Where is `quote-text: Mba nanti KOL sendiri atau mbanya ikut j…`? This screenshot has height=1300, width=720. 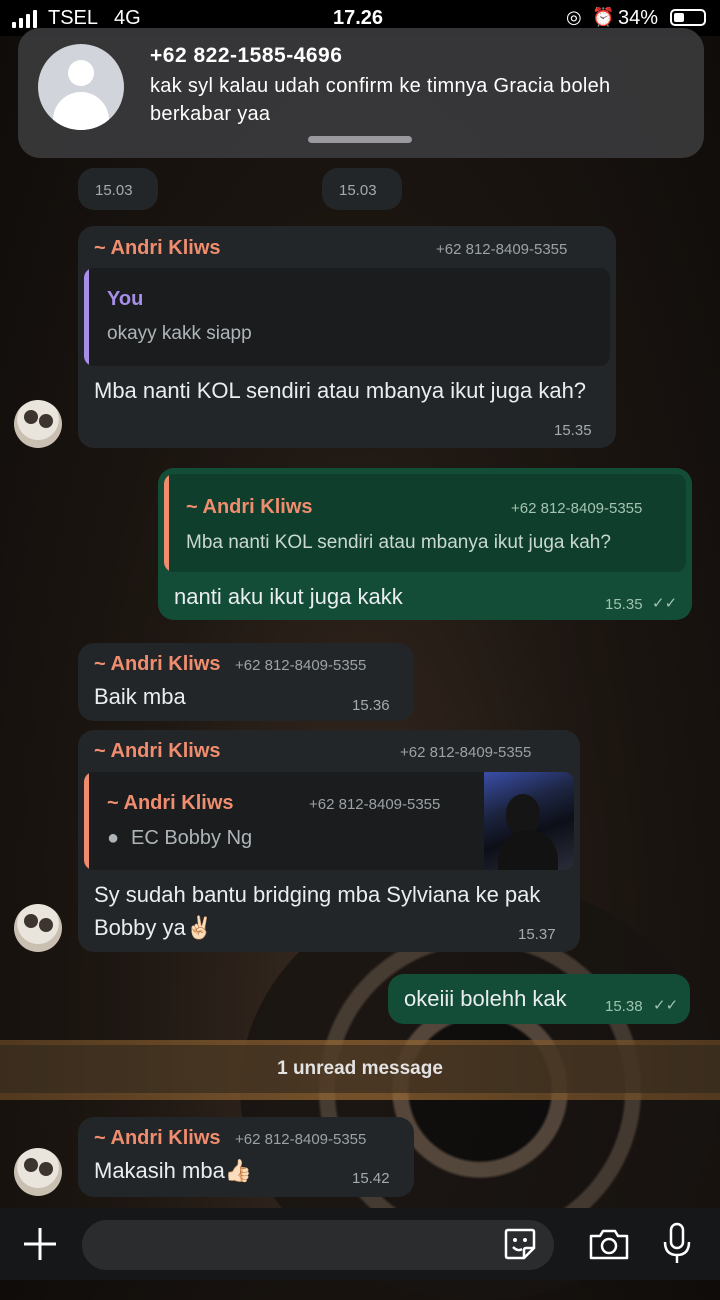 quote-text: Mba nanti KOL sendiri atau mbanya ikut j… is located at coordinates (398, 542).